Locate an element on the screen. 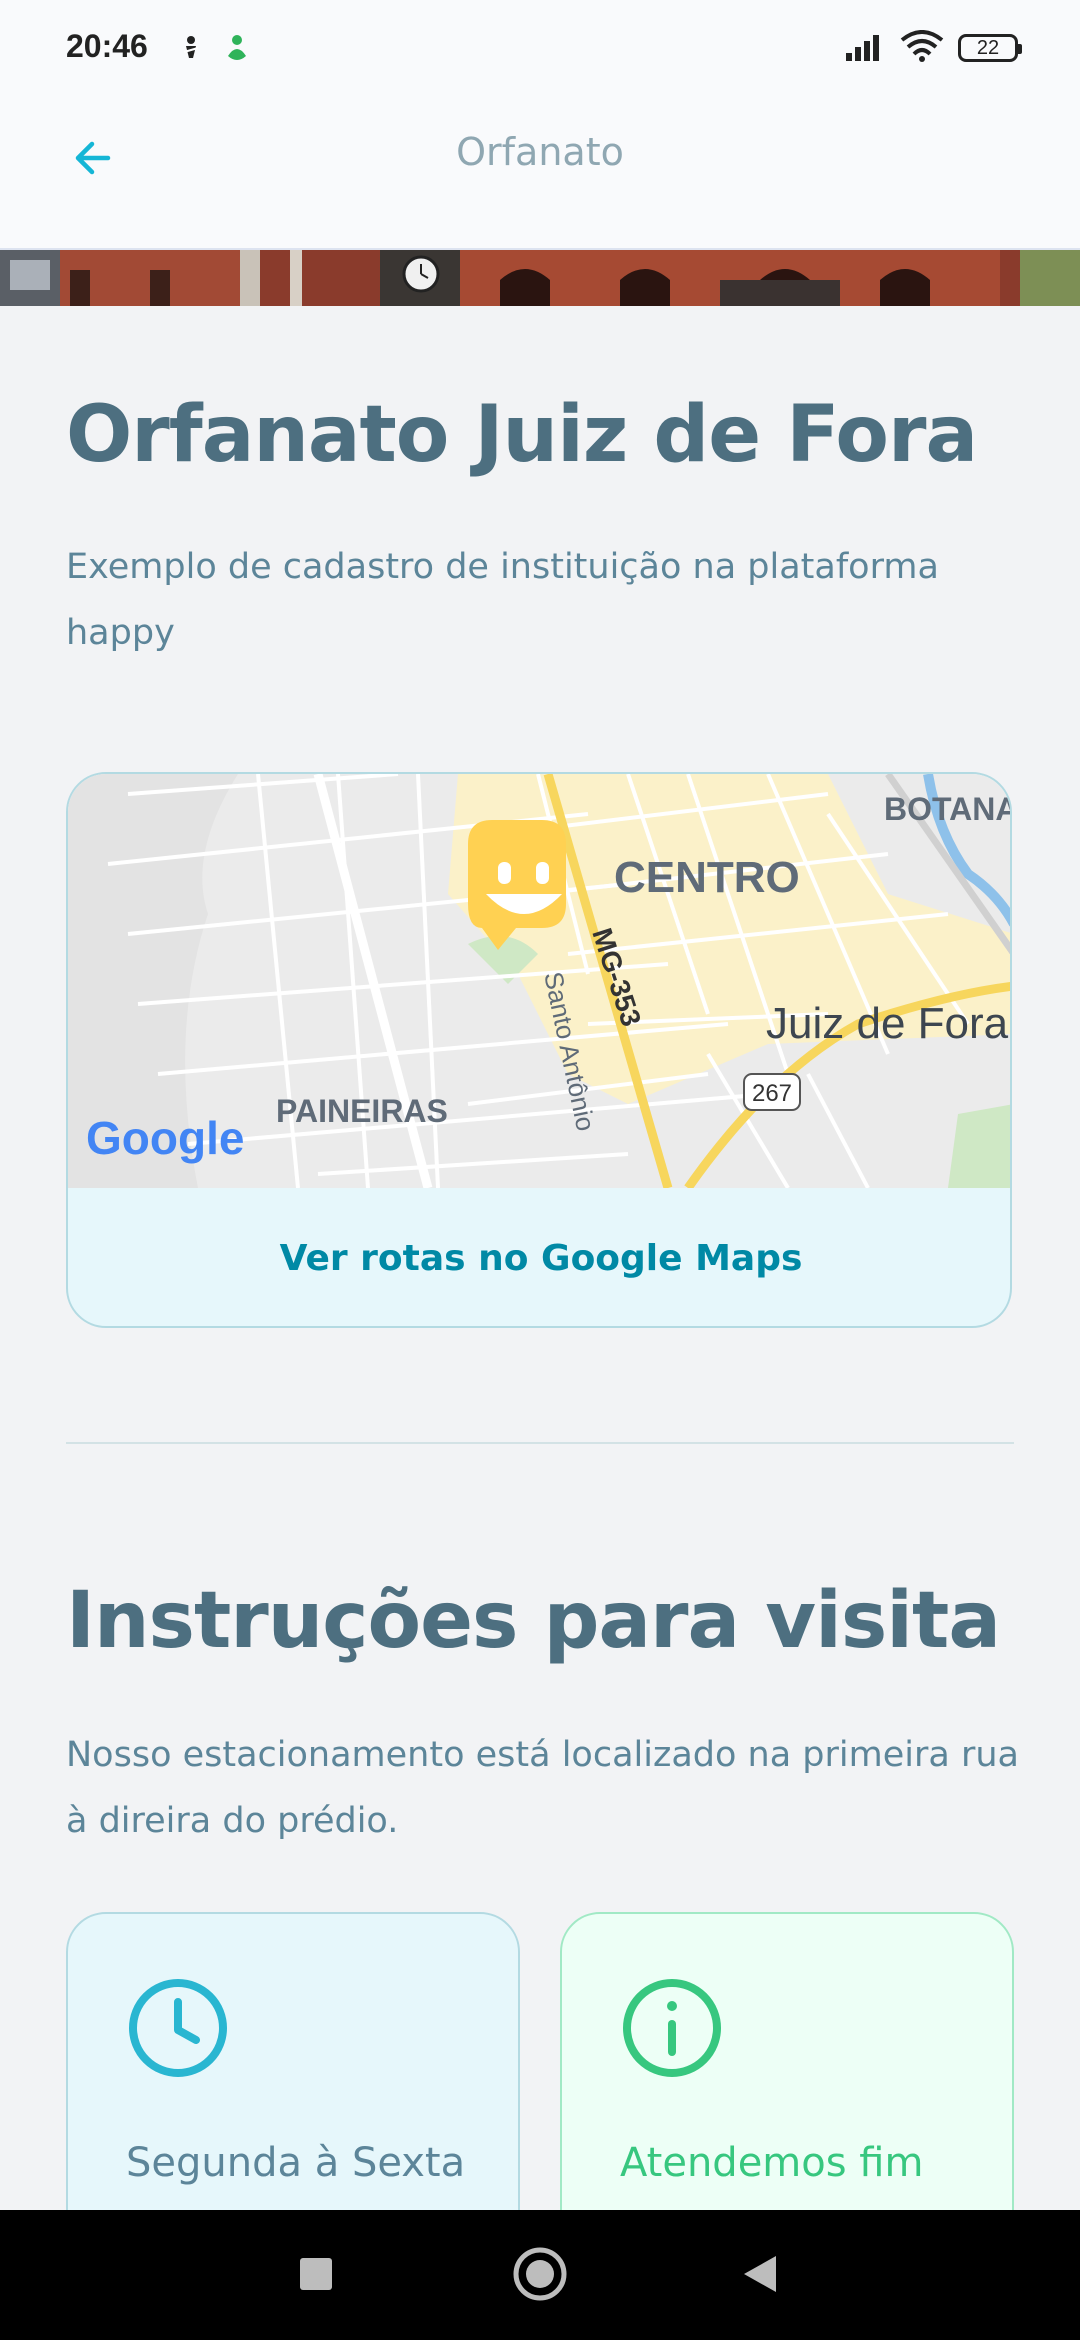 This screenshot has height=2340, width=1080. system-navigation-bar is located at coordinates (540, 2275).